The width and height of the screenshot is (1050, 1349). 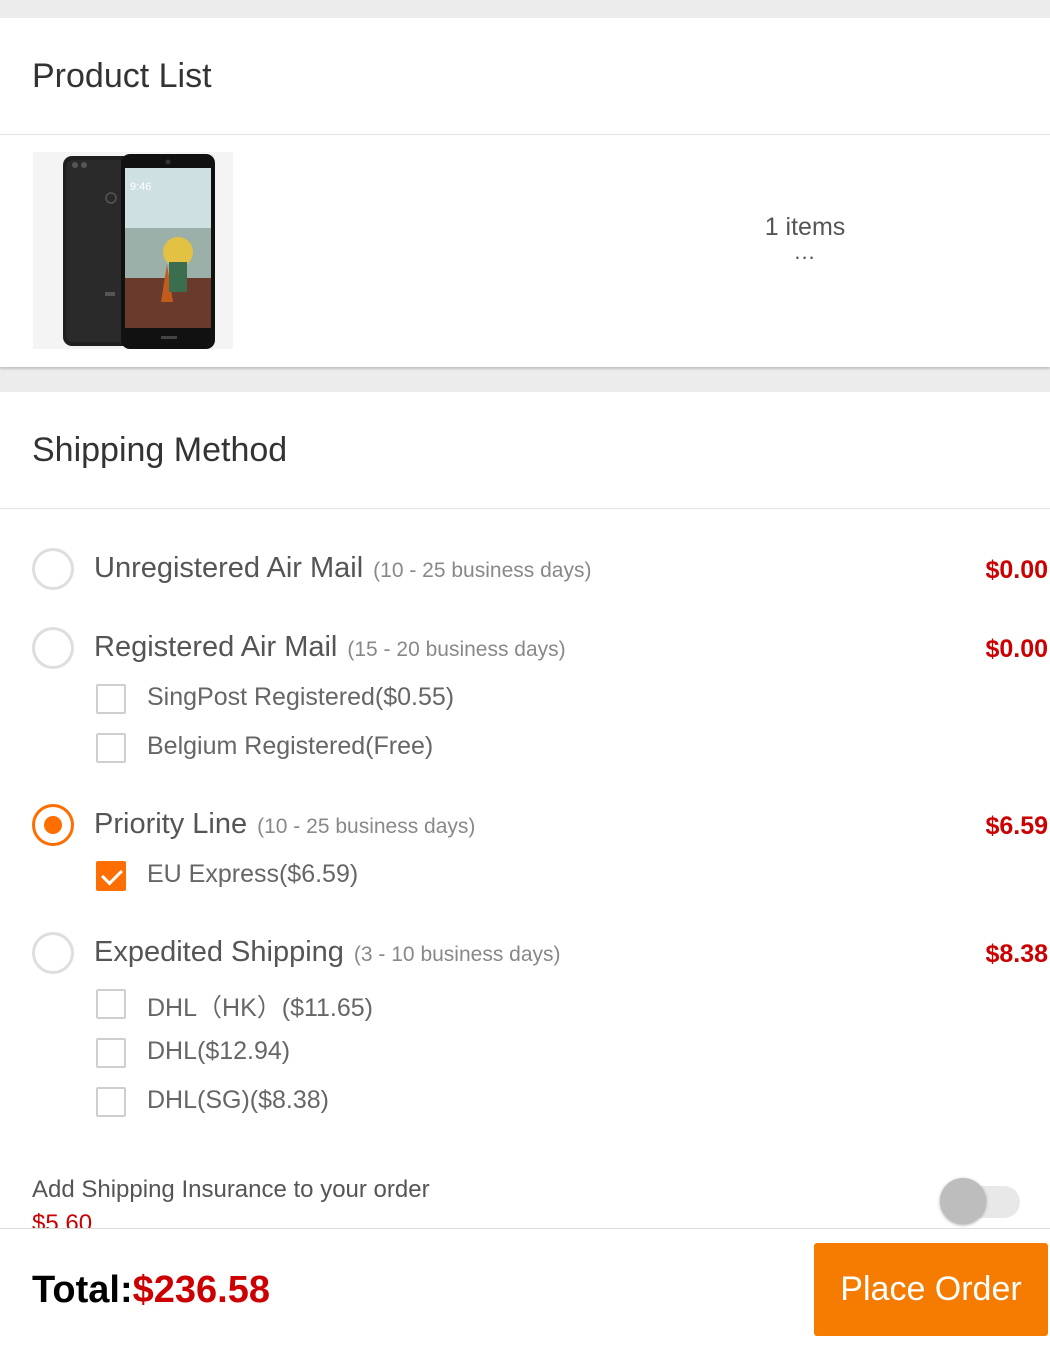 What do you see at coordinates (525, 1288) in the screenshot?
I see `checkout-footer: Total:$236.58 Place Order` at bounding box center [525, 1288].